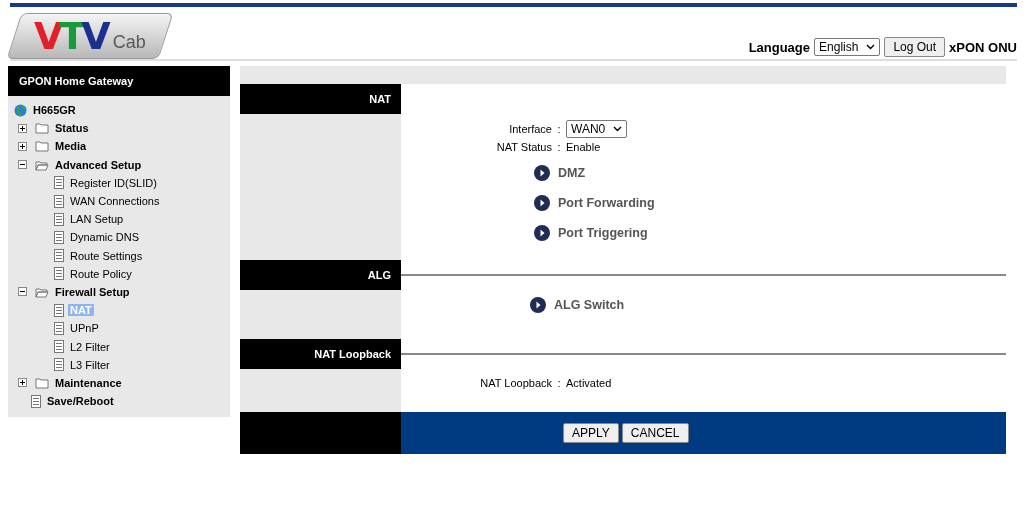 This screenshot has height=525, width=1027. What do you see at coordinates (589, 304) in the screenshot?
I see `section-link: ALG Switch` at bounding box center [589, 304].